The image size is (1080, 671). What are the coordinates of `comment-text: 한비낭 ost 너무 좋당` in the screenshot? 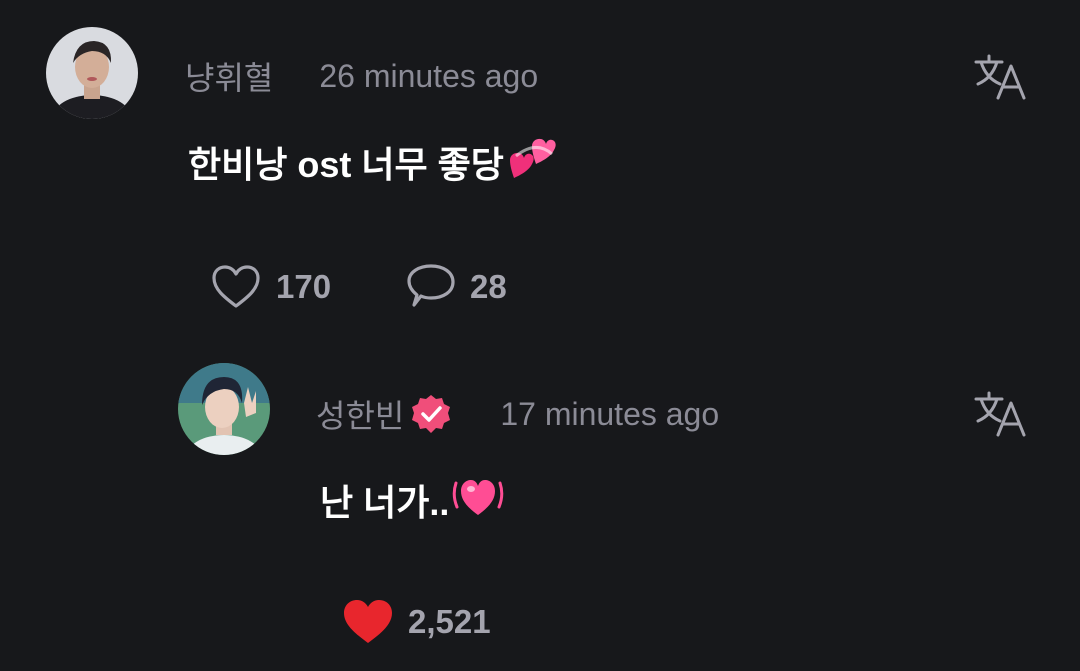 It's located at (372, 162).